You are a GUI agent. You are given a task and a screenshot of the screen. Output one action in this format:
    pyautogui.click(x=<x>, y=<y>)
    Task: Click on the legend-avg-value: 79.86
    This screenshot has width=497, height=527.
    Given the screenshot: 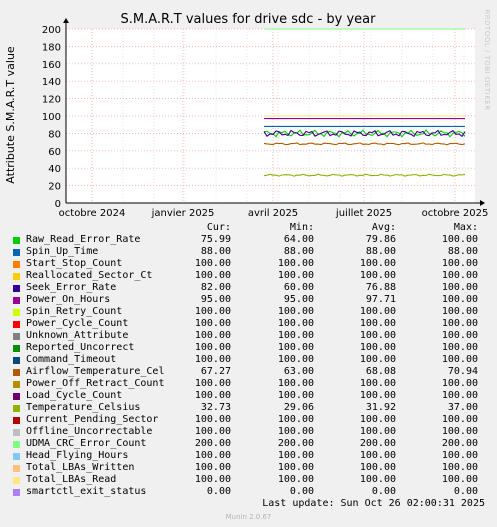 What is the action you would take?
    pyautogui.click(x=380, y=239)
    